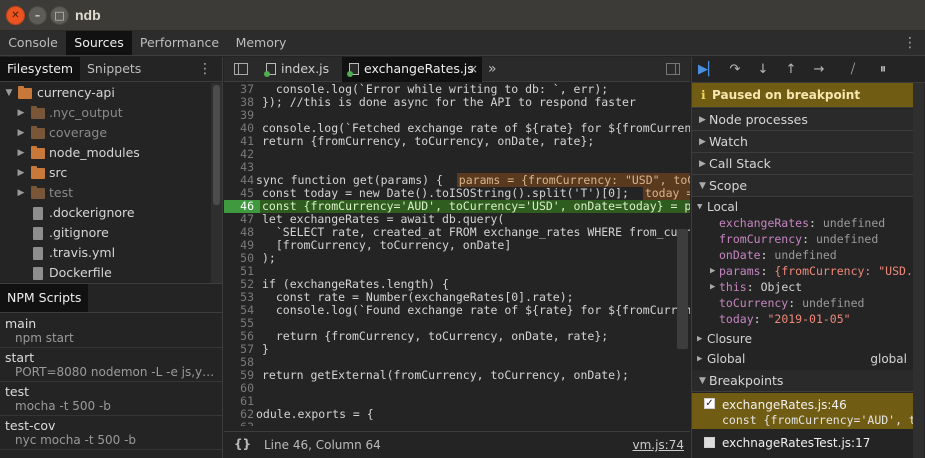 Image resolution: width=925 pixels, height=458 pixels. I want to click on tab-memory: Memory, so click(261, 43).